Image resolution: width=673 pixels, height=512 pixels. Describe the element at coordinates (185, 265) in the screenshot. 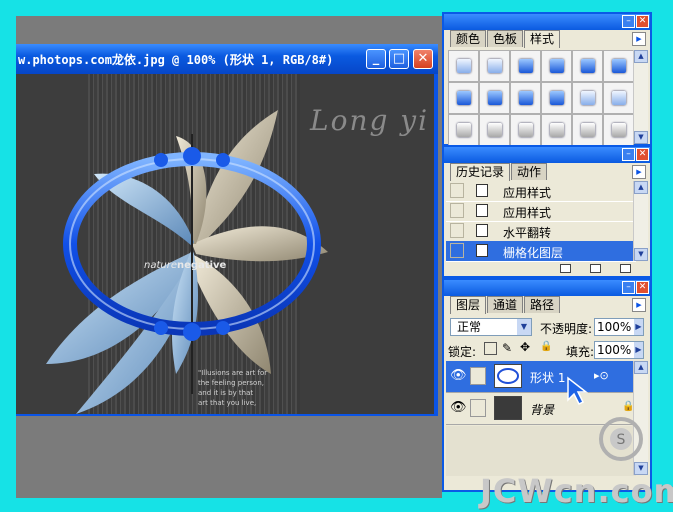

I see `negative-caption: naturenegative` at that location.